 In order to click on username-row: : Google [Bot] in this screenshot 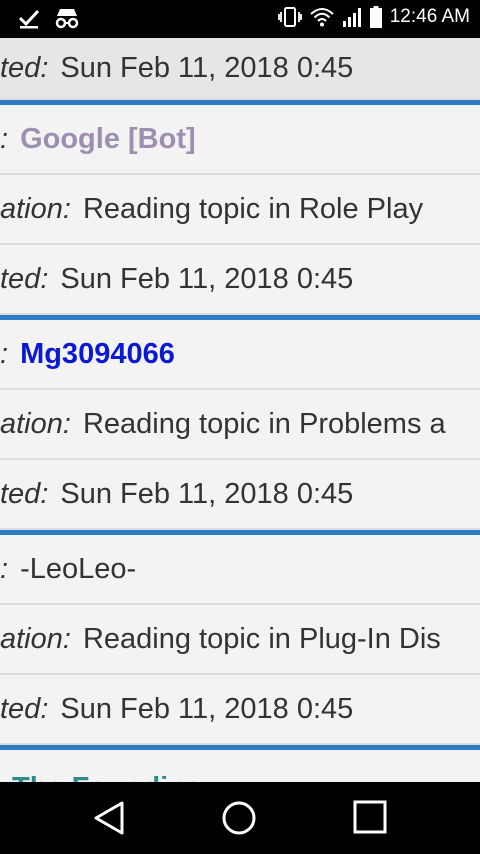, I will do `click(240, 140)`.